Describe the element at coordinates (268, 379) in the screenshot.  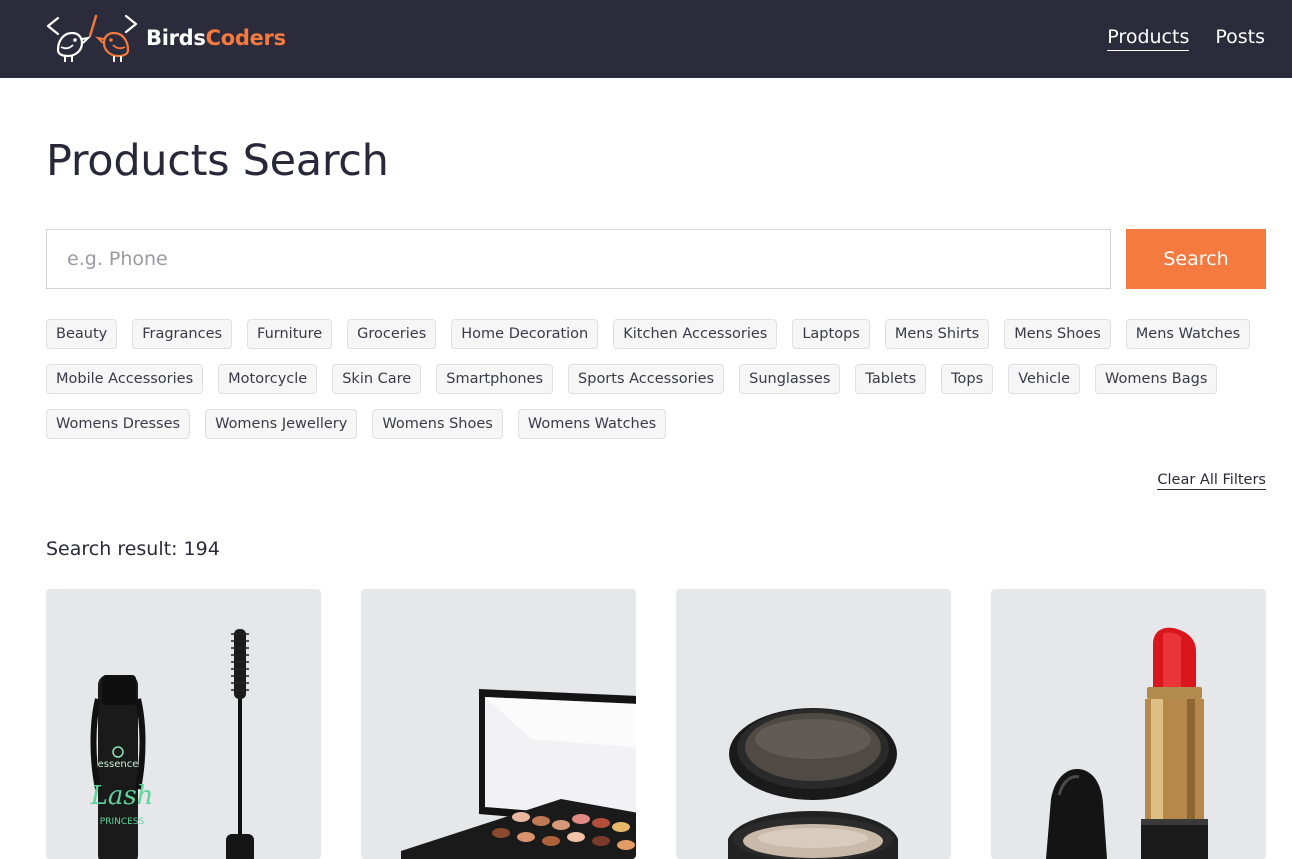
I see `category-chip: Motorcycle` at that location.